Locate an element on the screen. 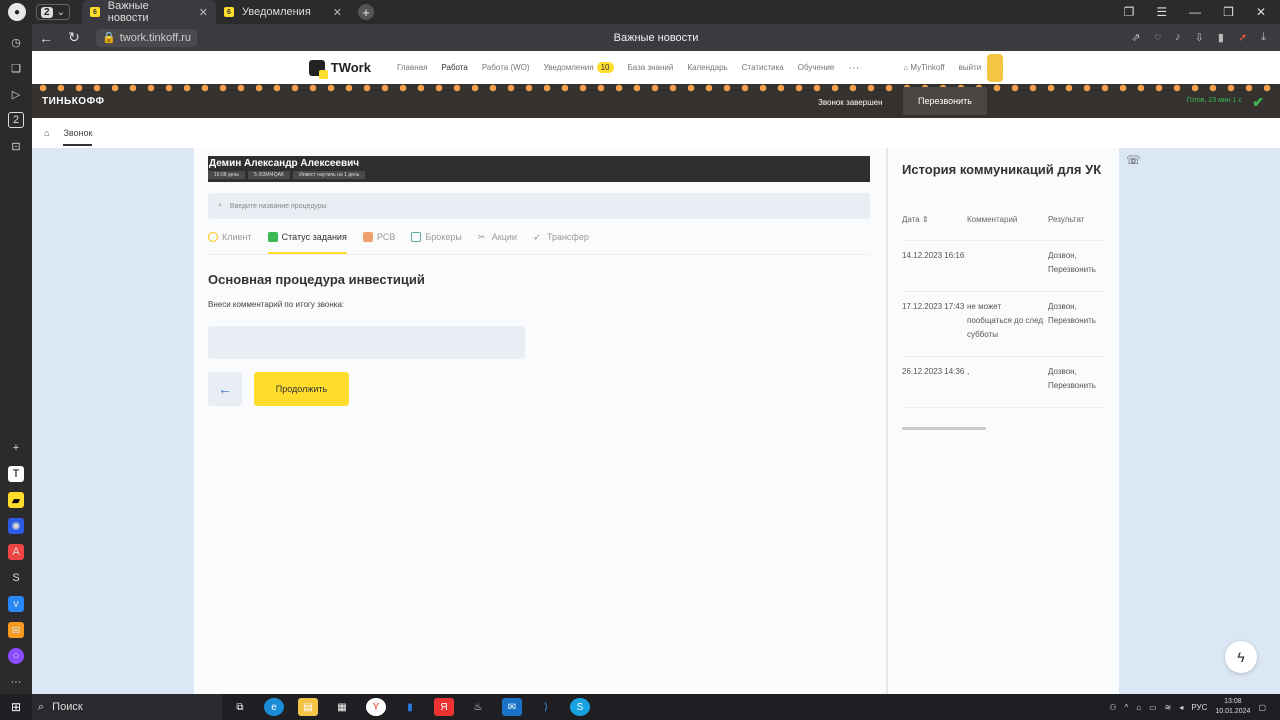 The height and width of the screenshot is (720, 1280). nav-item-statistics: Статистика is located at coordinates (763, 67).